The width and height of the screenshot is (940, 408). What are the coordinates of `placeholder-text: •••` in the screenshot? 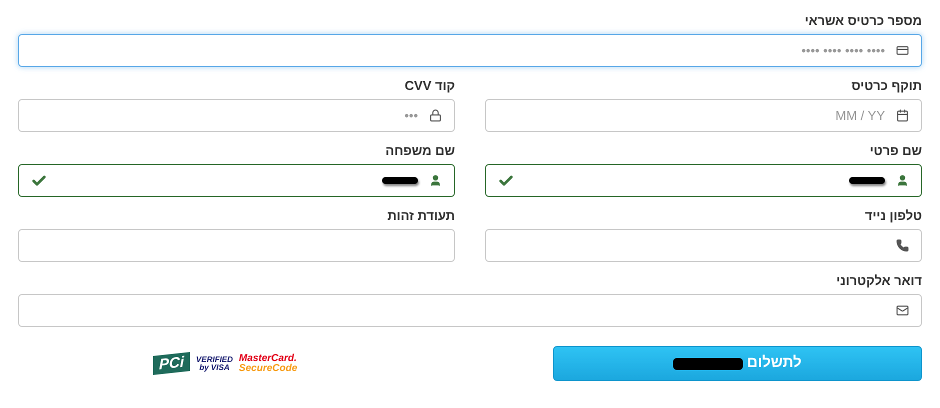 It's located at (411, 115).